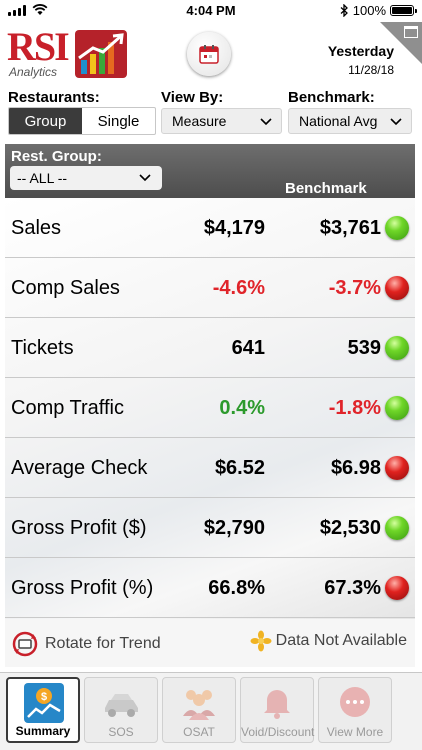 The width and height of the screenshot is (422, 750). I want to click on not-available-text: Data Not Available, so click(341, 640).